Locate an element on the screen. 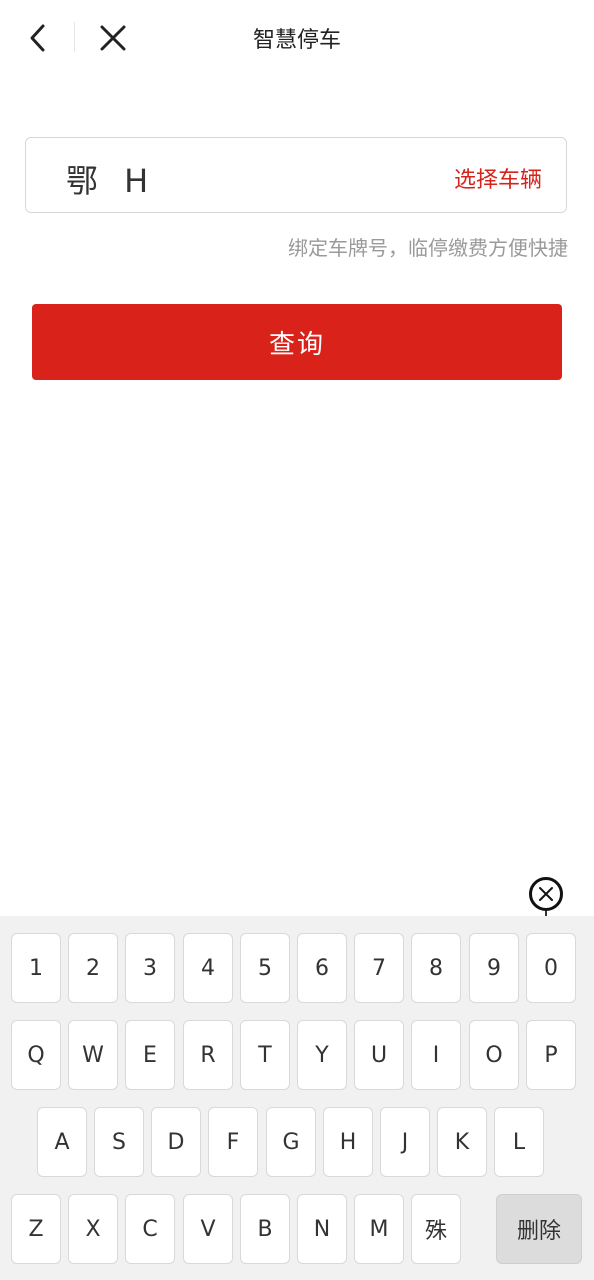  keyboard-dismiss-button is located at coordinates (546, 894).